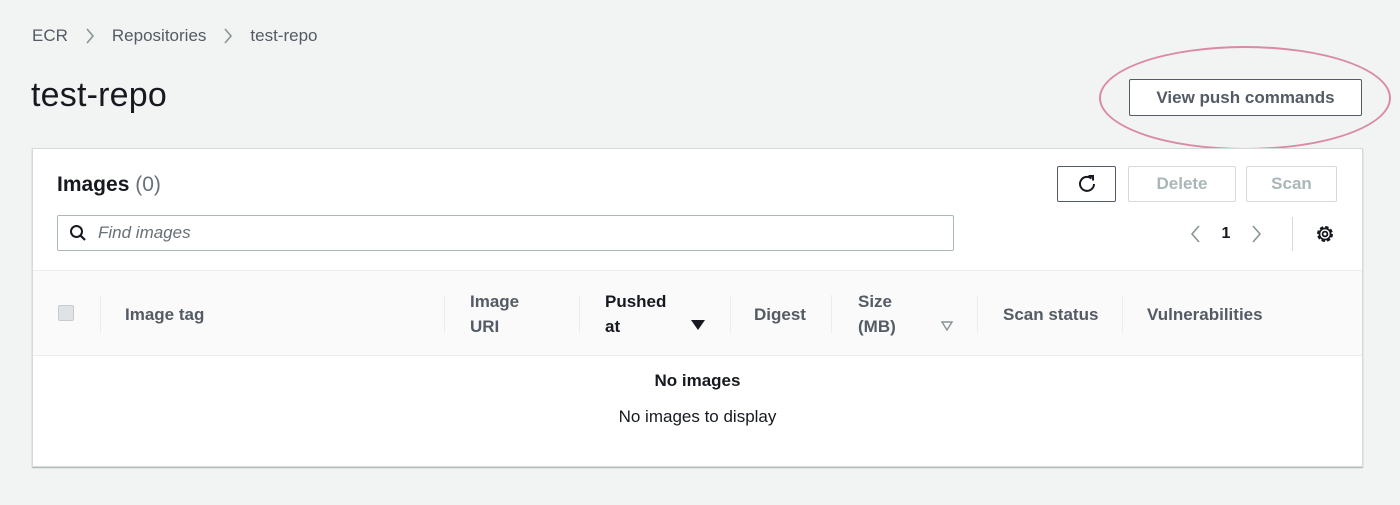 The width and height of the screenshot is (1400, 505). Describe the element at coordinates (947, 326) in the screenshot. I see `caret-down-outline-icon` at that location.